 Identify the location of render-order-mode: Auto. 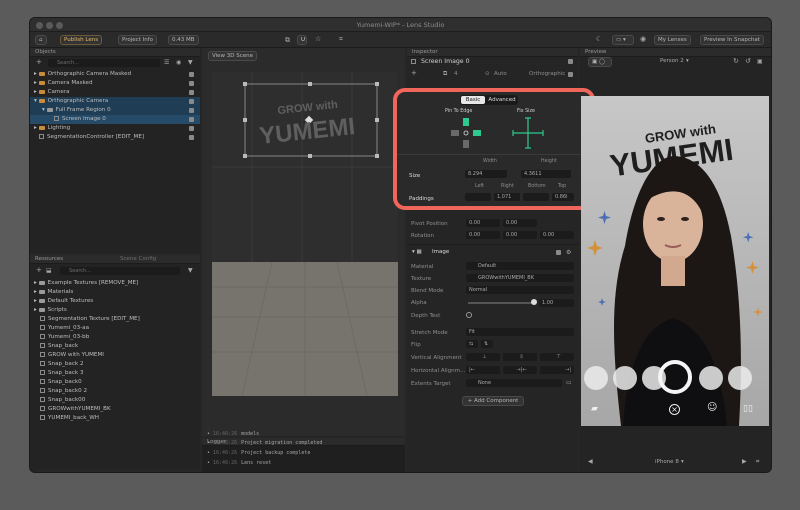
(500, 74).